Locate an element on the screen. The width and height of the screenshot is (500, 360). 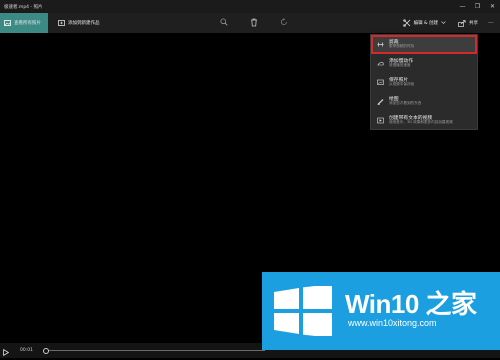
windows-logo-icon is located at coordinates (303, 311).